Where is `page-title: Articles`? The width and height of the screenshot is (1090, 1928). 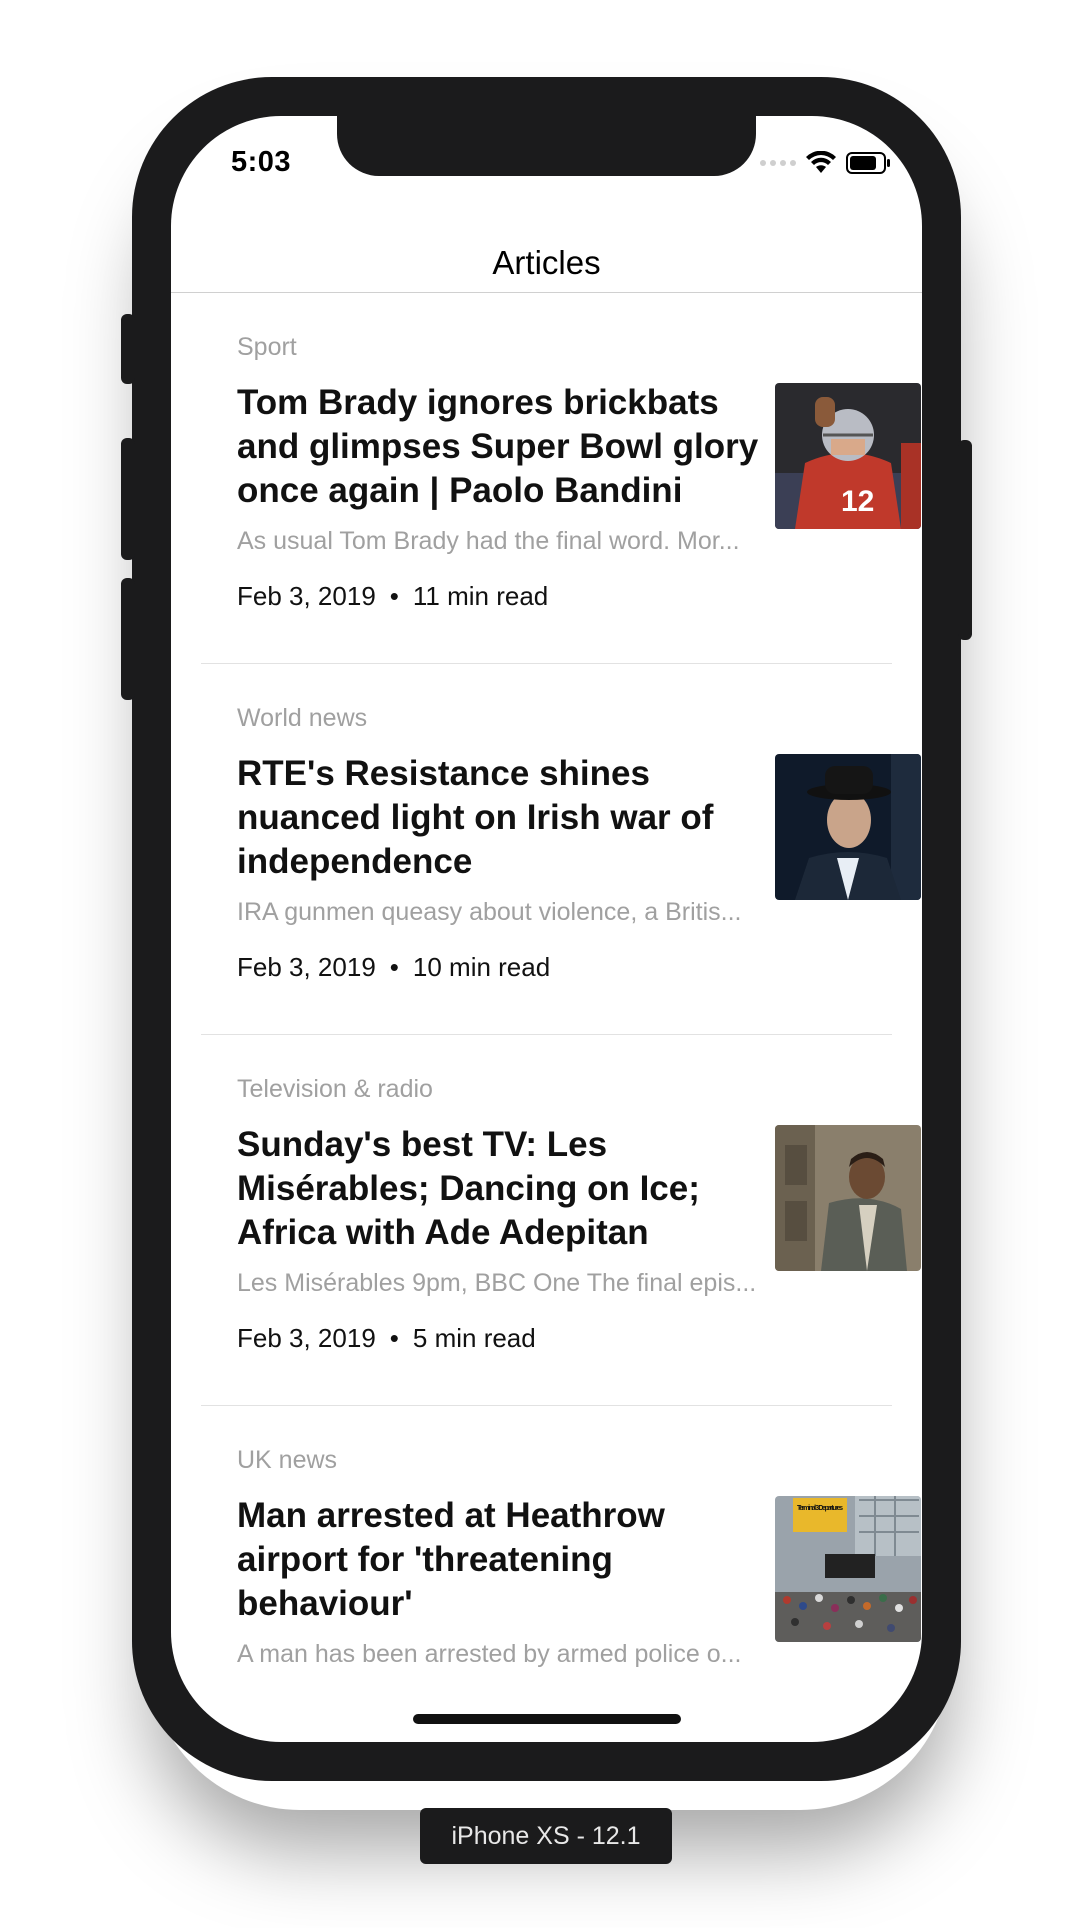 page-title: Articles is located at coordinates (546, 262).